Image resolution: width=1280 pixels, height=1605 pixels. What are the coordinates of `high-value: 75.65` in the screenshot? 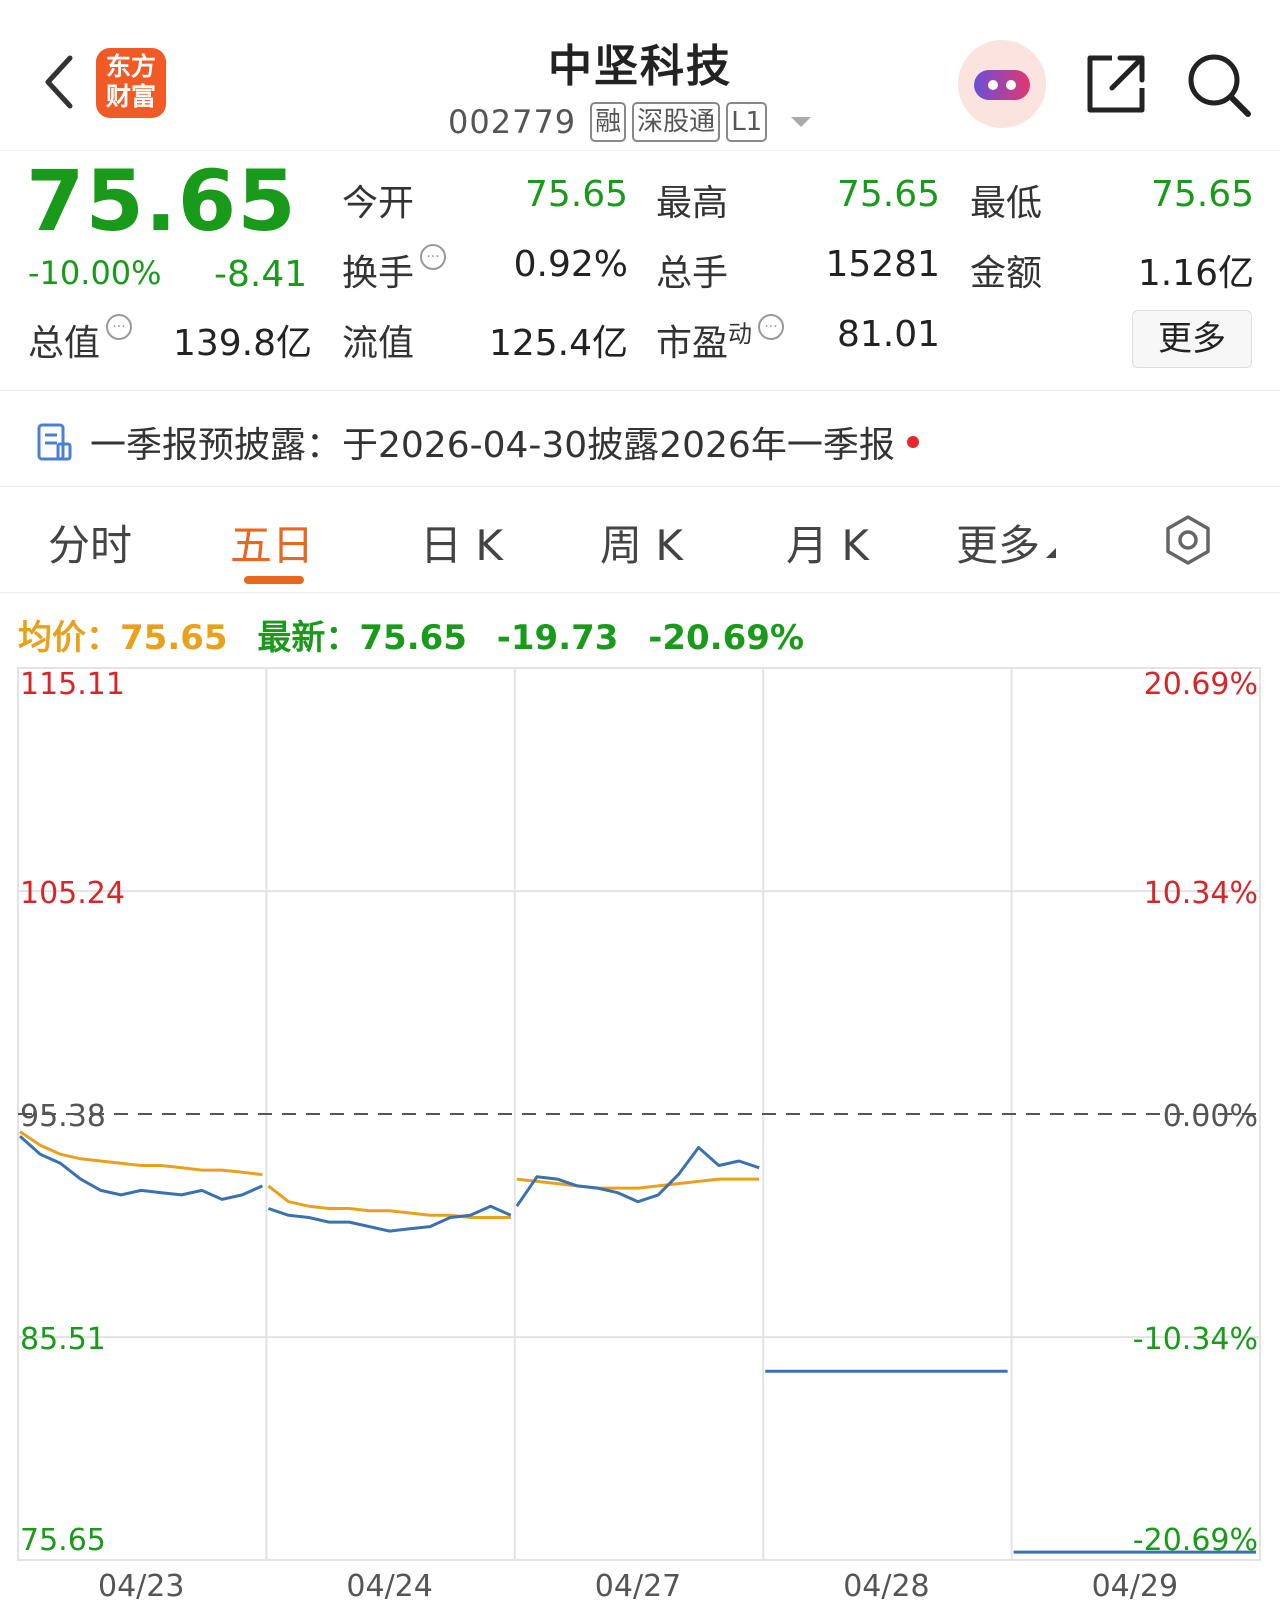 It's located at (888, 194).